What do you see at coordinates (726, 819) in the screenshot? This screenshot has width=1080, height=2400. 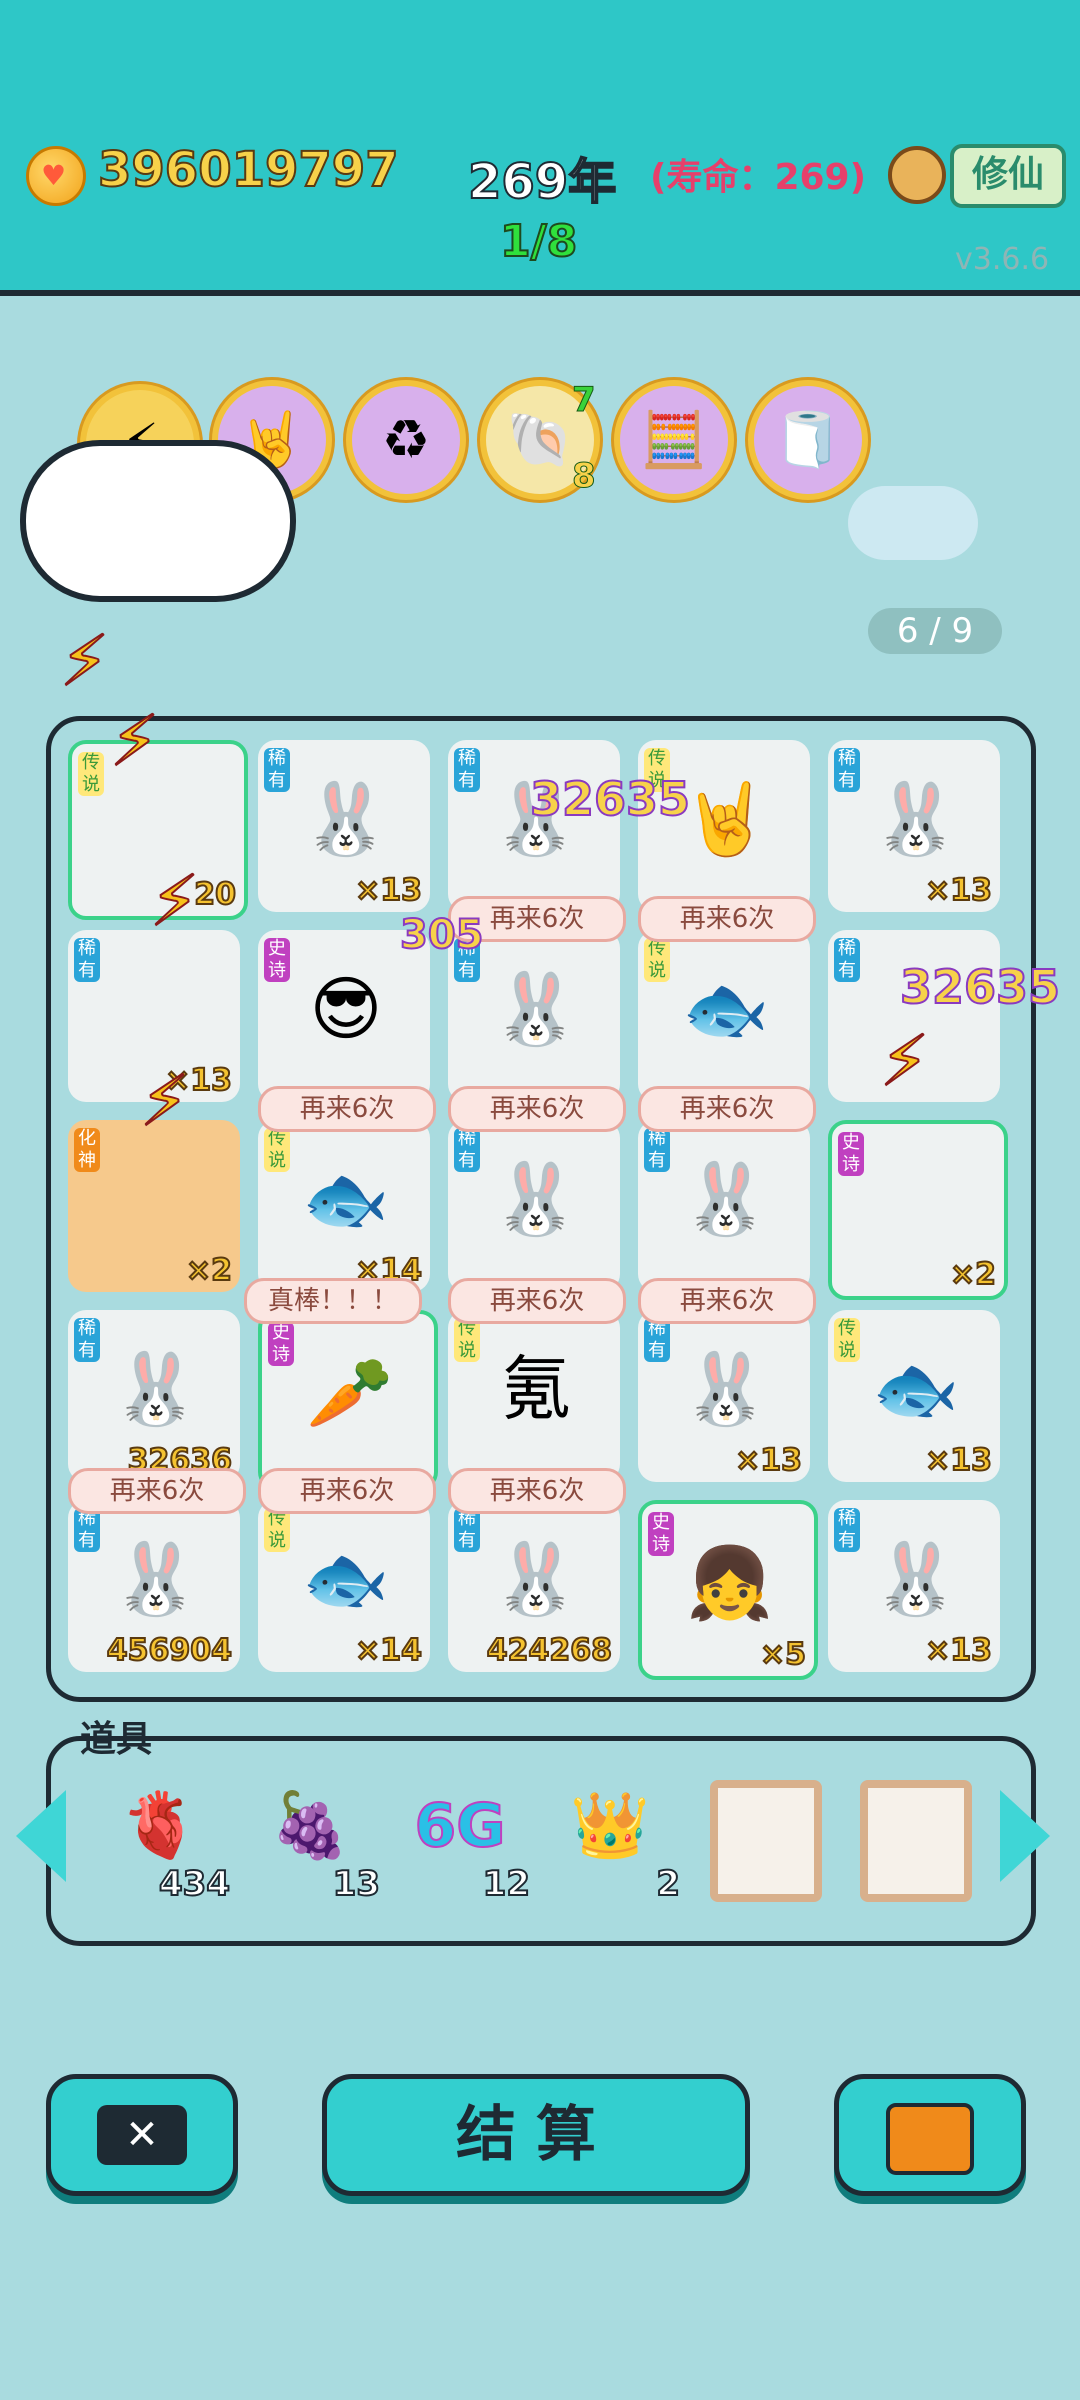 I see `cell-sprite-icon: 🤘` at bounding box center [726, 819].